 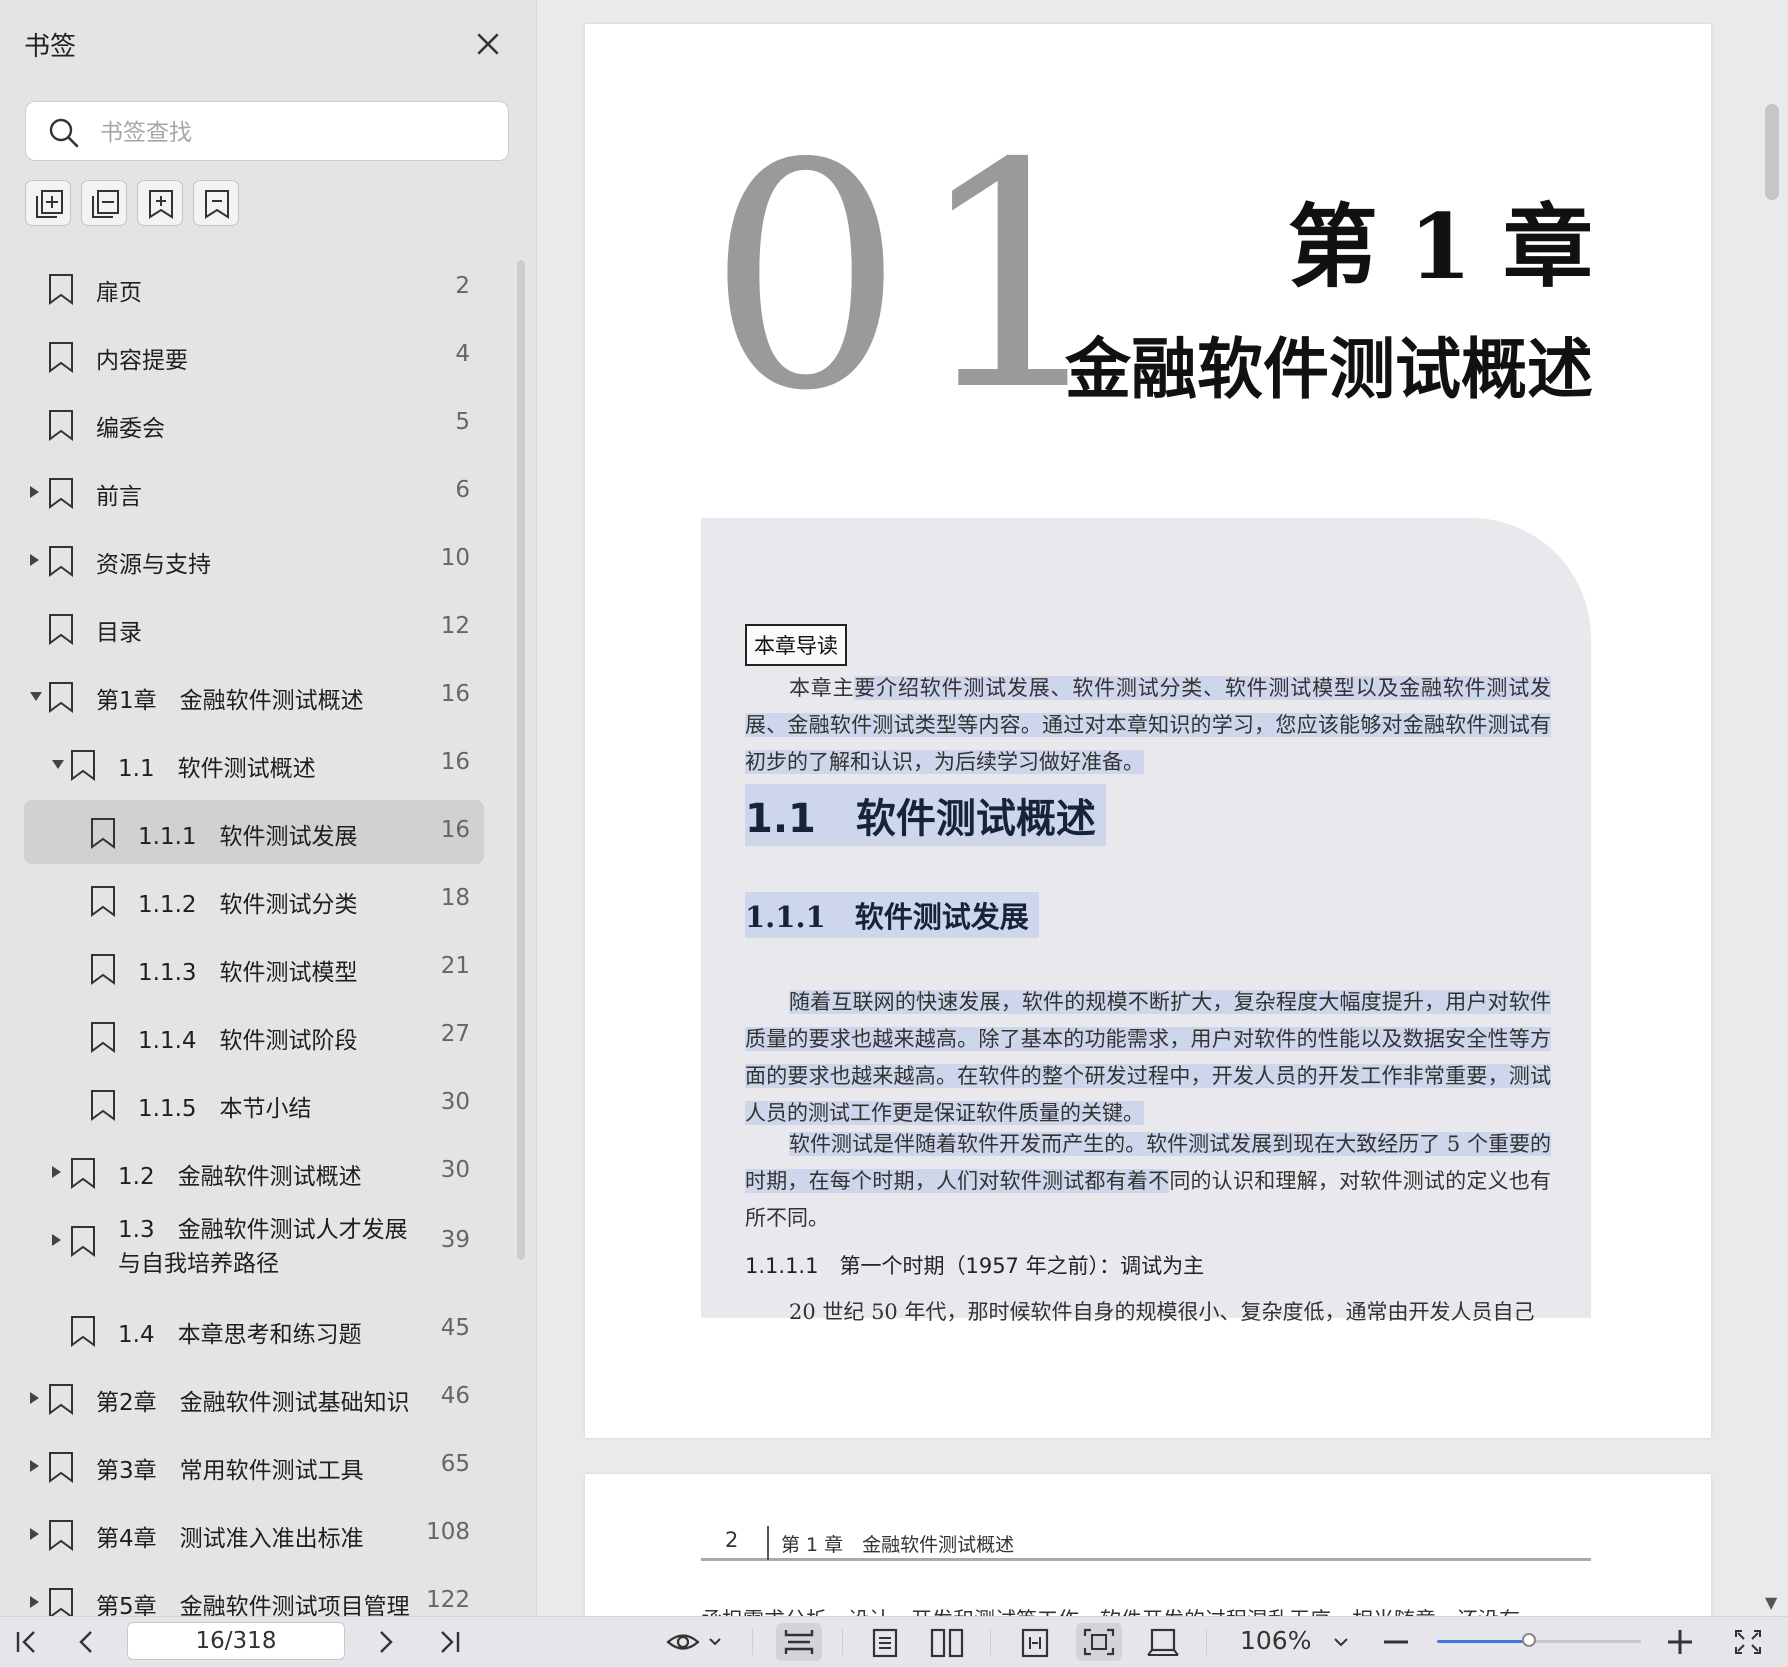 What do you see at coordinates (254, 424) in the screenshot?
I see `bookmark-item: 编委会 5` at bounding box center [254, 424].